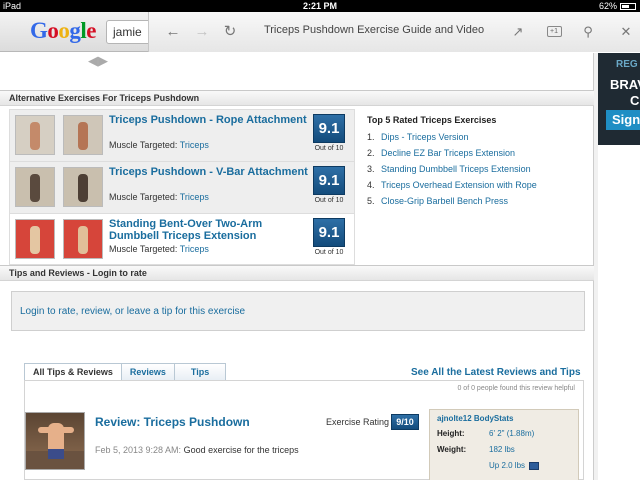  Describe the element at coordinates (55, 441) in the screenshot. I see `review-photo` at that location.